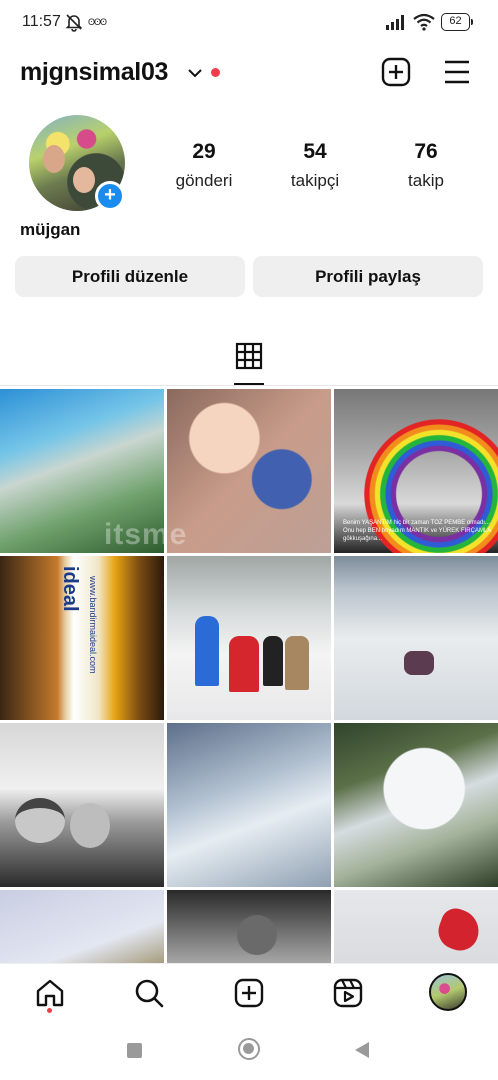 The width and height of the screenshot is (498, 1080). What do you see at coordinates (149, 993) in the screenshot?
I see `search-icon` at bounding box center [149, 993].